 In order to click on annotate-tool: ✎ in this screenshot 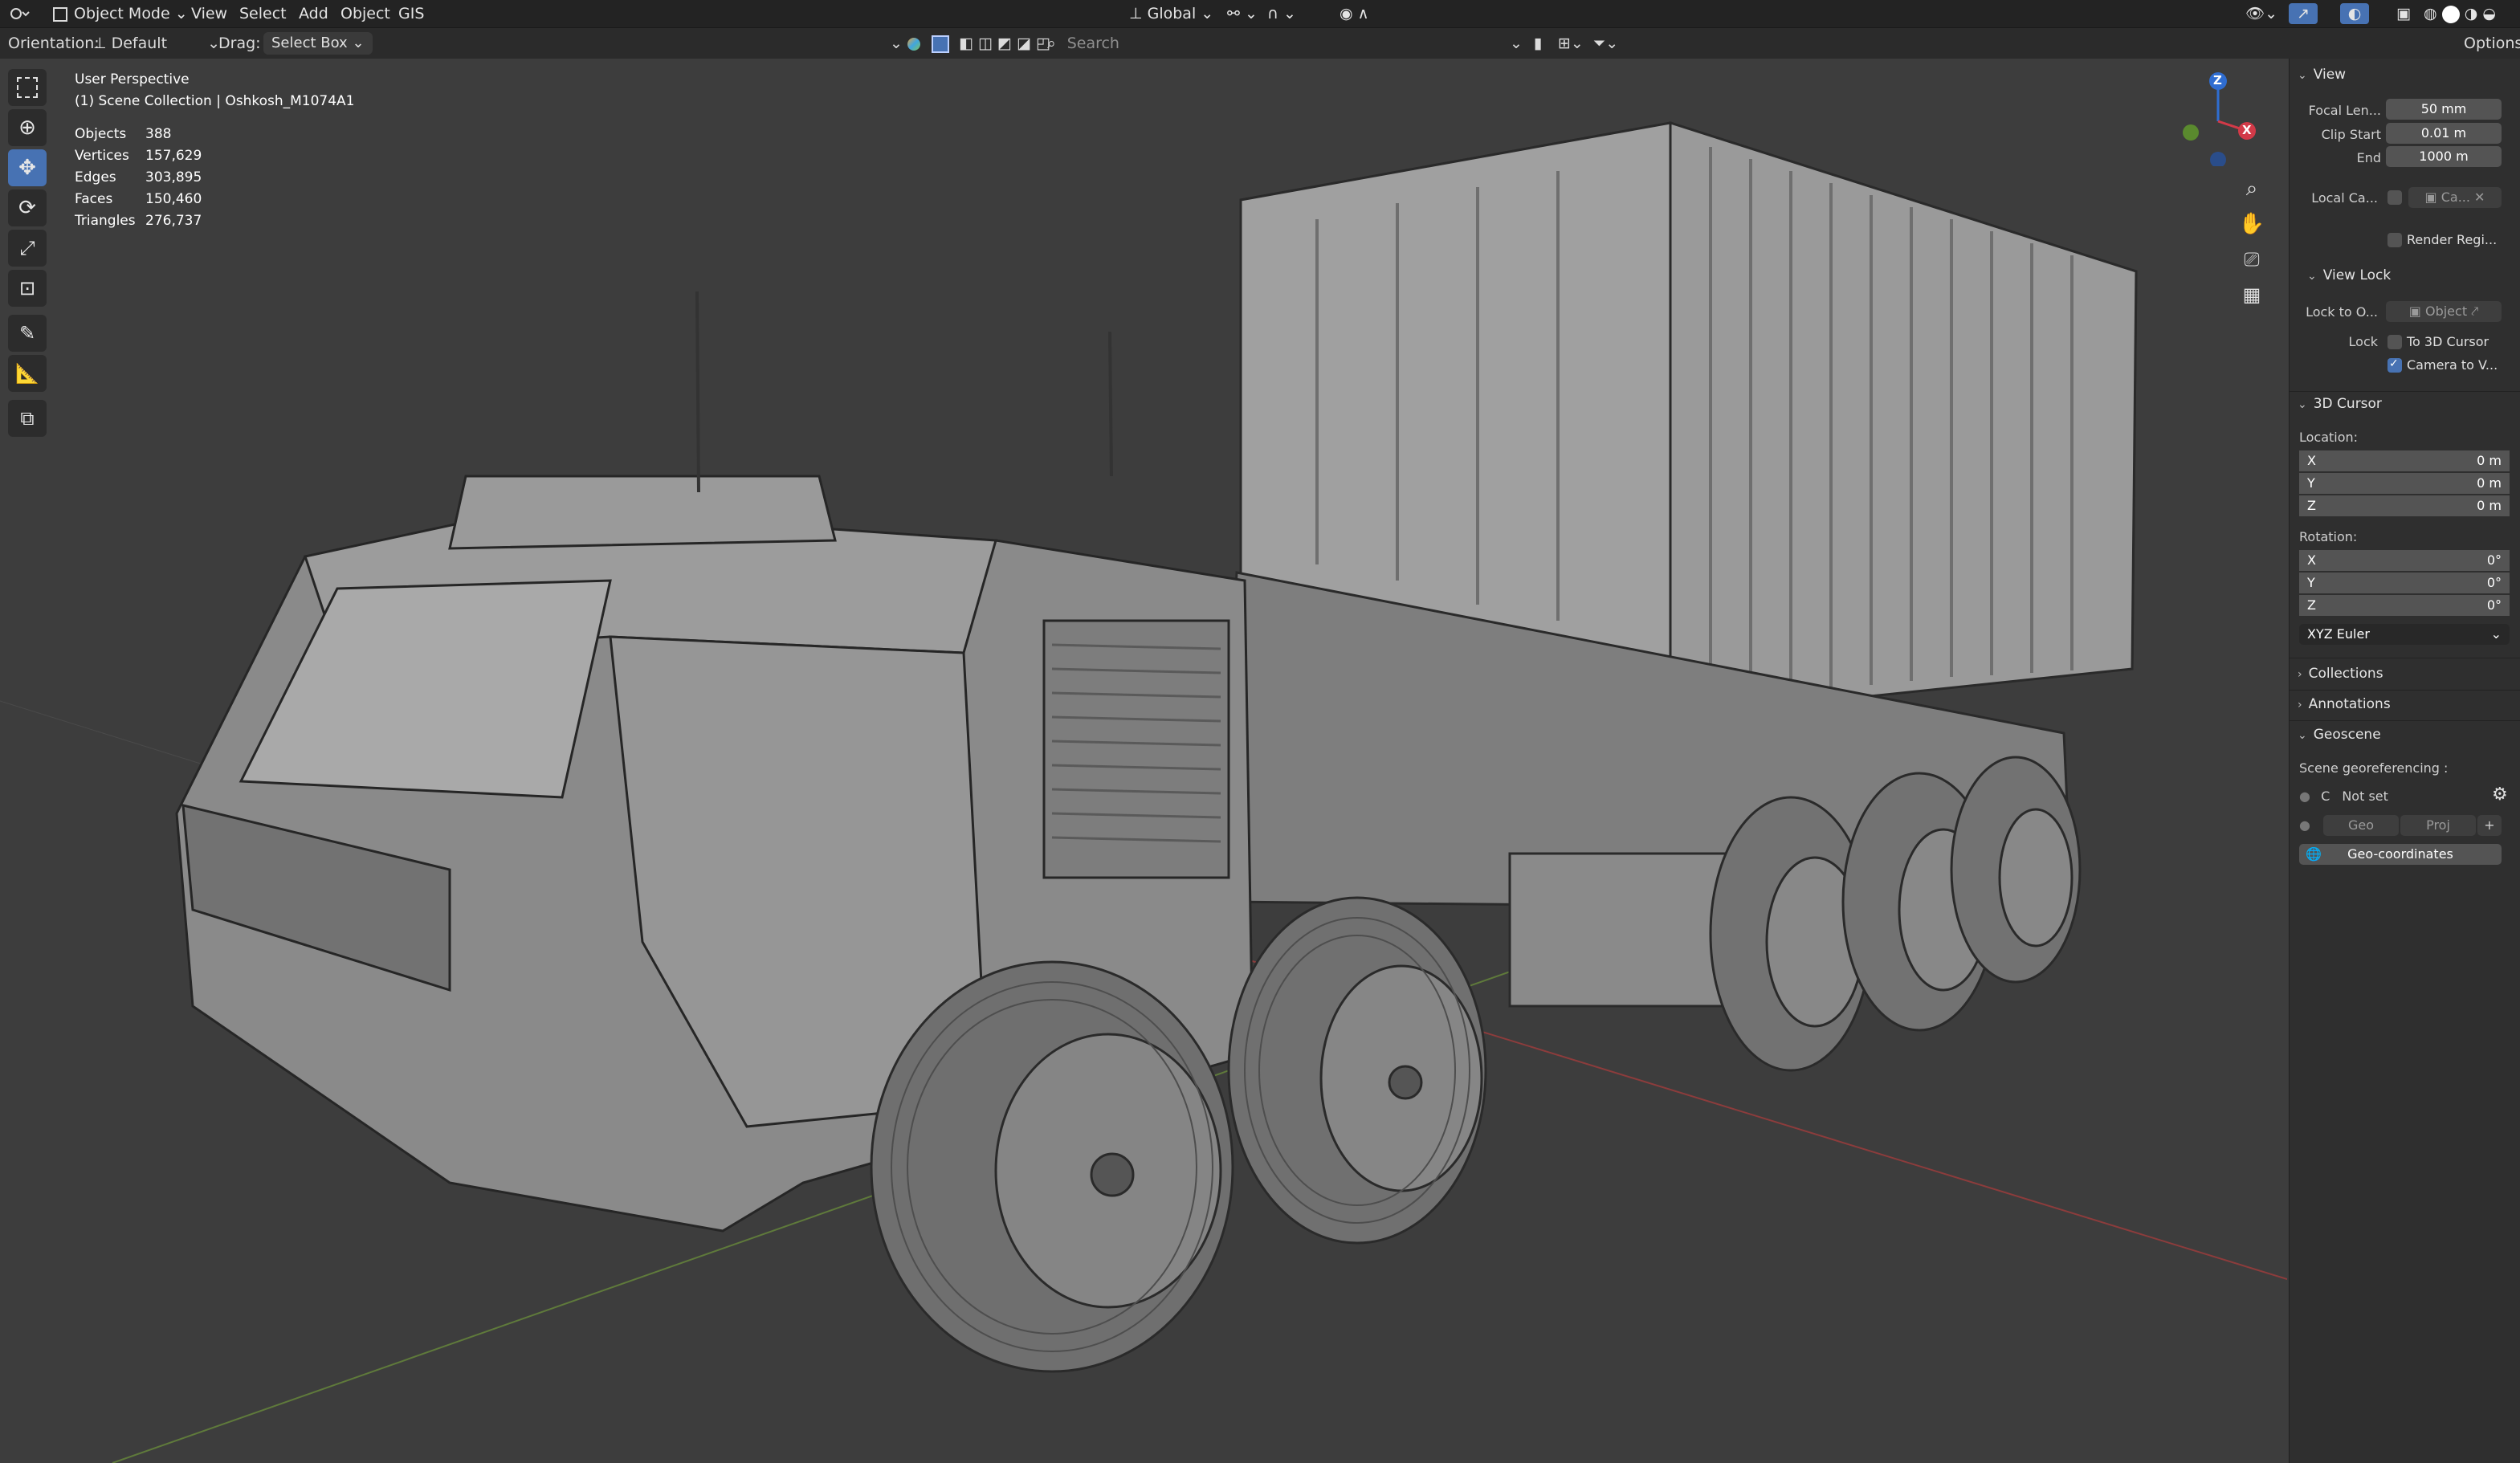, I will do `click(27, 333)`.